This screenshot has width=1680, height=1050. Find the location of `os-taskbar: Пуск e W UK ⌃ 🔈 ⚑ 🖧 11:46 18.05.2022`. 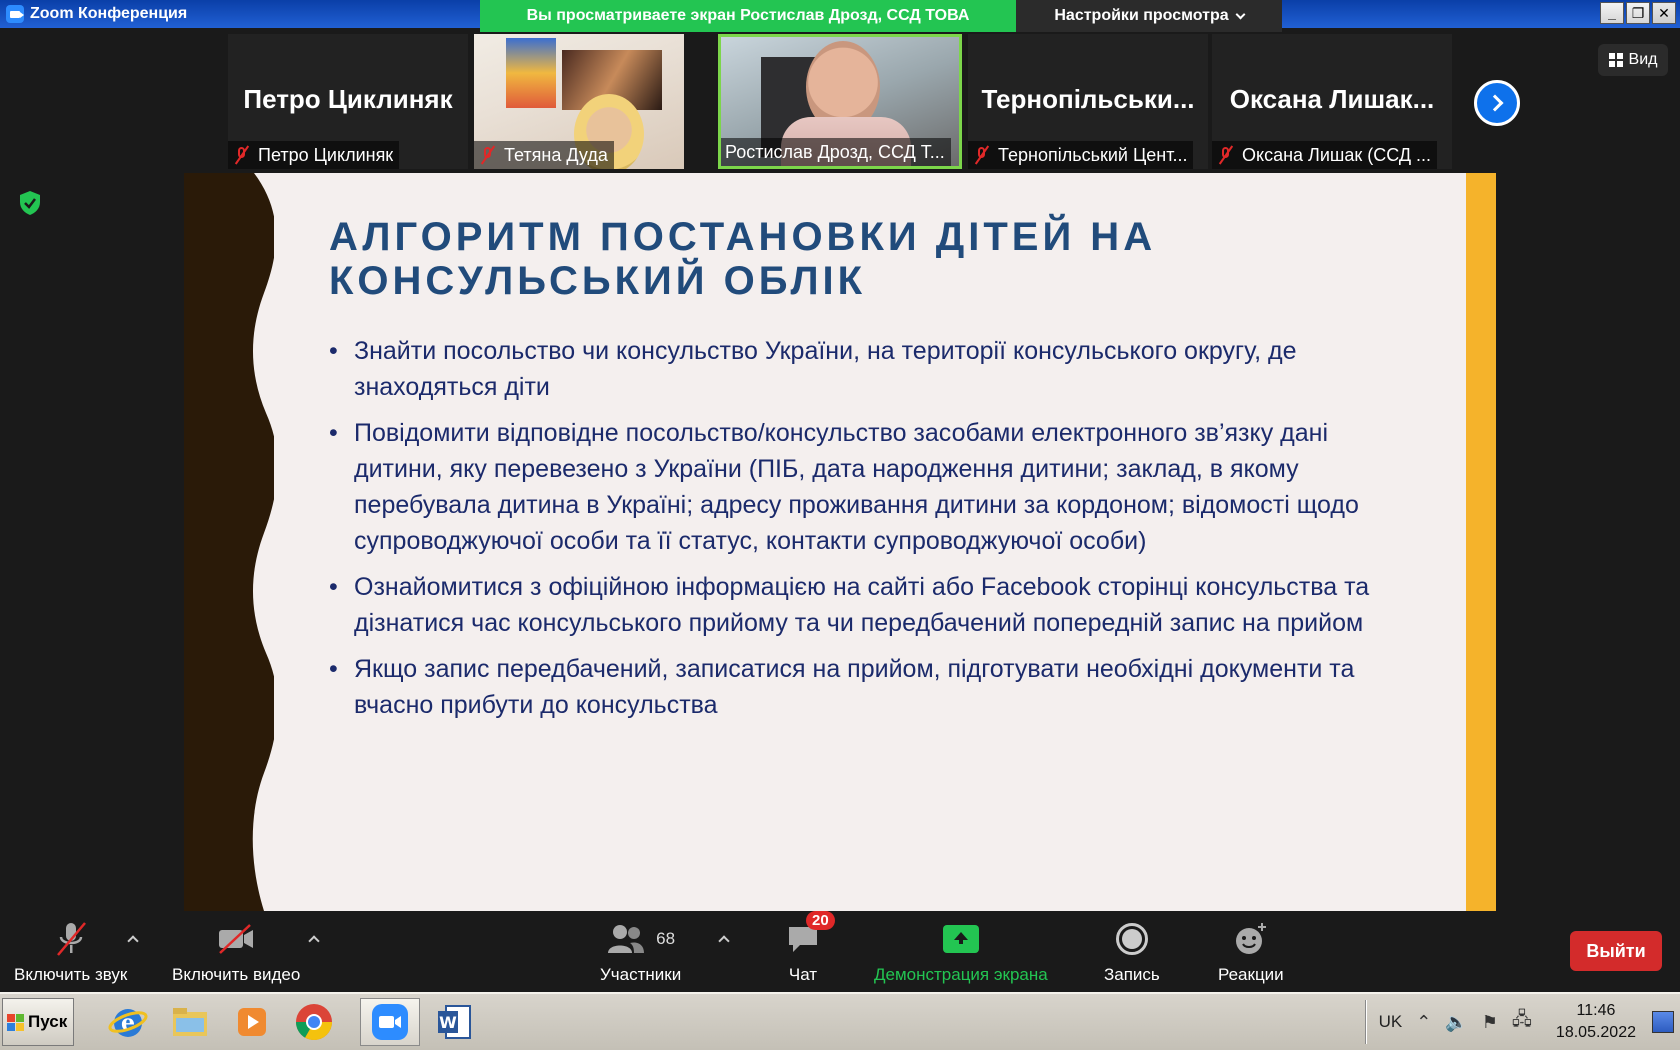

os-taskbar: Пуск e W UK ⌃ 🔈 ⚑ 🖧 11:46 18.05.2022 is located at coordinates (840, 1021).